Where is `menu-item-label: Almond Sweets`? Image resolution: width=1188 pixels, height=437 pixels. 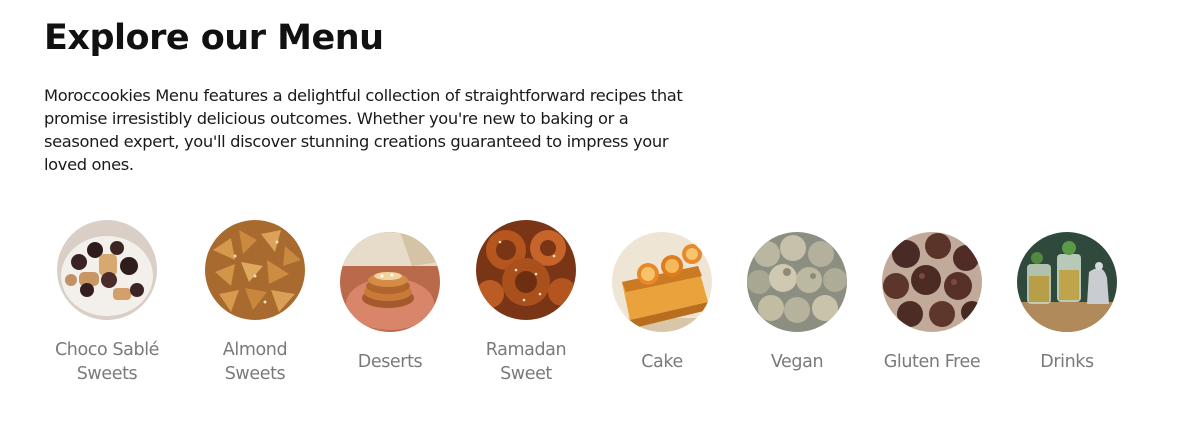
menu-item-label: Almond Sweets is located at coordinates (255, 362).